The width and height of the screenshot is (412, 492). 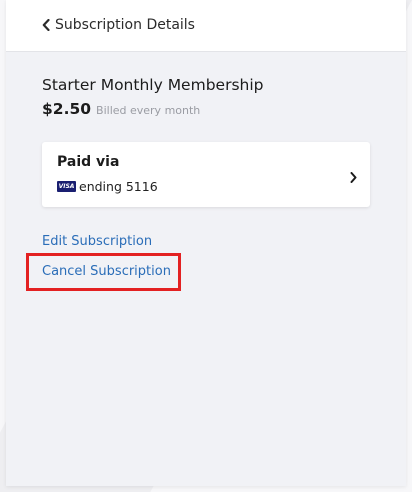 I want to click on back-button: Subscription Details, so click(x=118, y=25).